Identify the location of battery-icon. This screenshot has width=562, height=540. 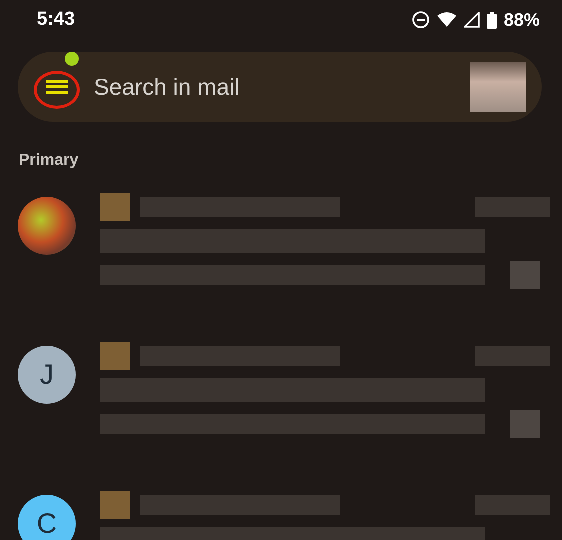
(491, 20).